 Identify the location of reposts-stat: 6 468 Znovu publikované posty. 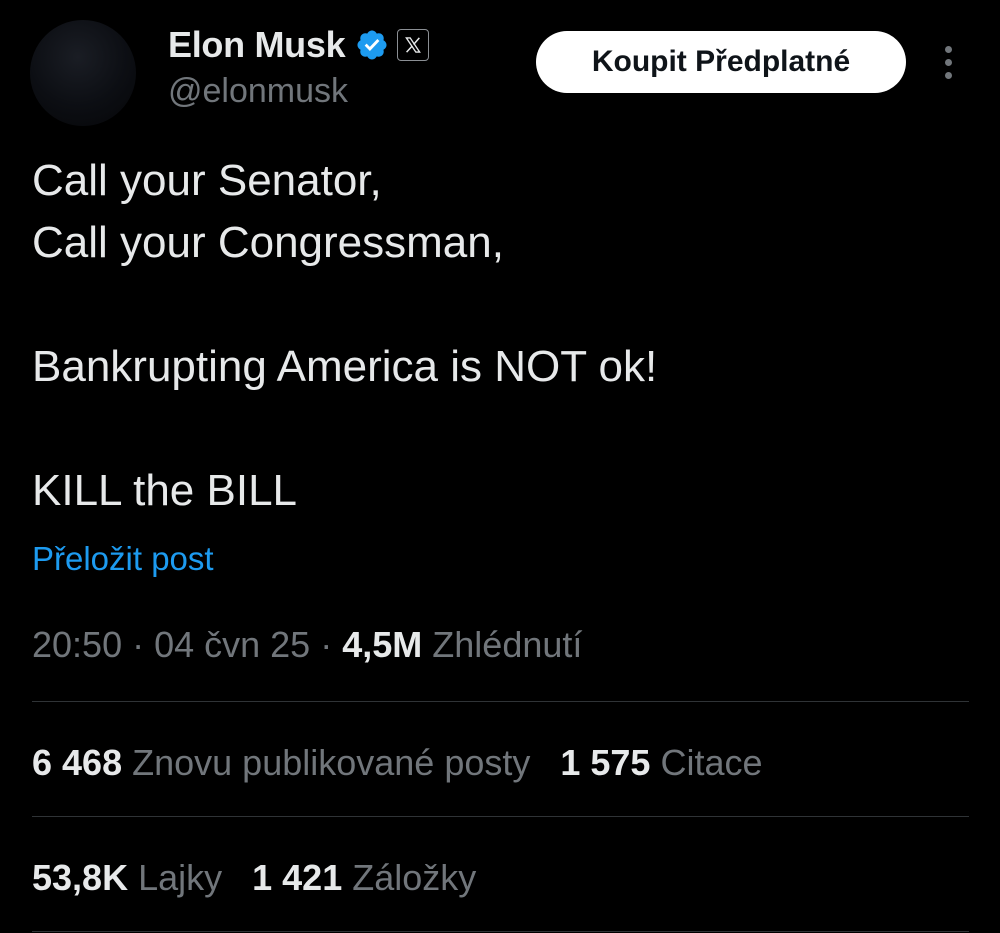
(281, 763).